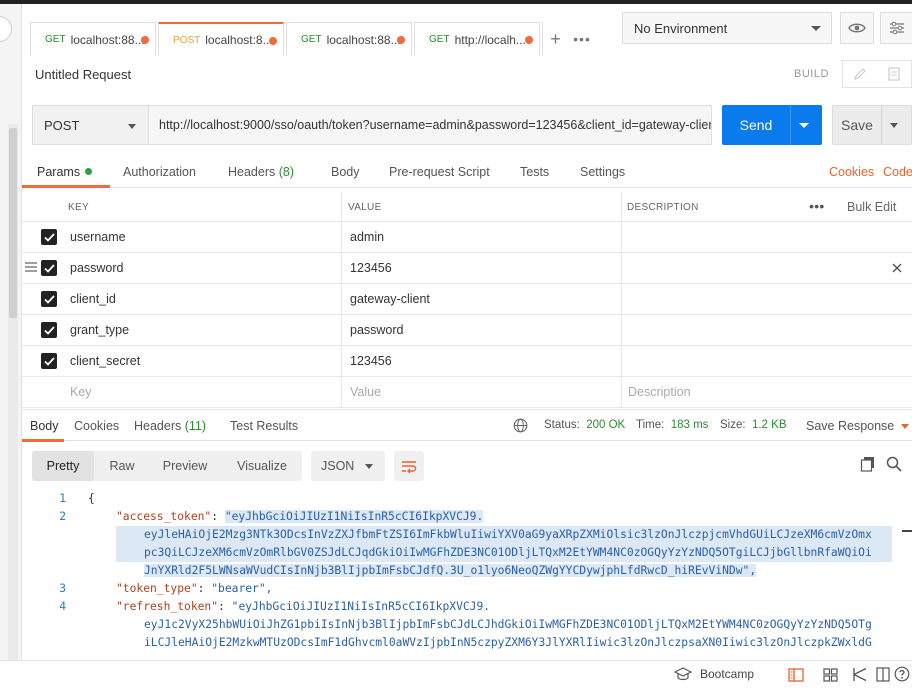 This screenshot has width=912, height=688. What do you see at coordinates (262, 466) in the screenshot?
I see `view-visualize: Visualize` at bounding box center [262, 466].